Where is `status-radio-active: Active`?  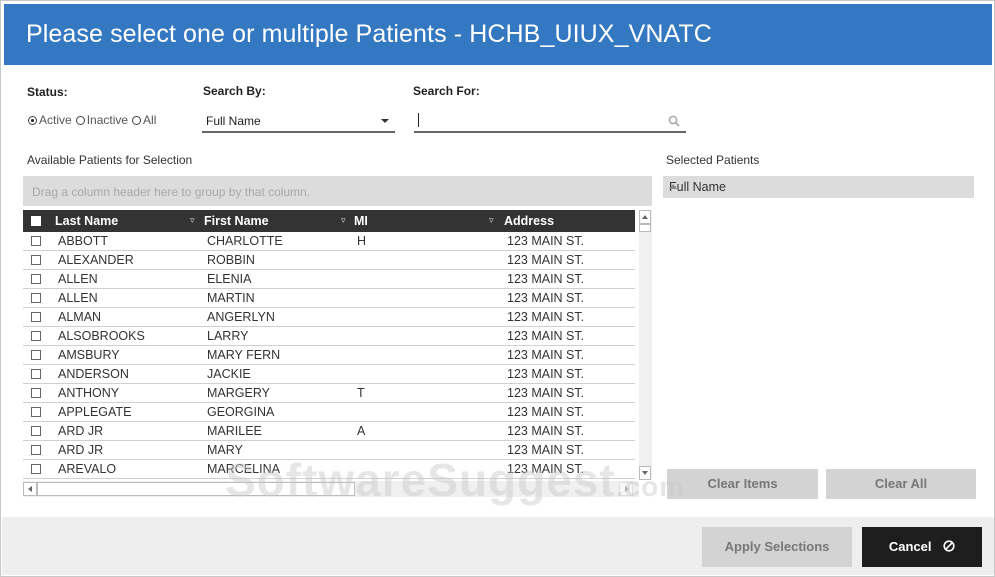
status-radio-active: Active is located at coordinates (50, 120).